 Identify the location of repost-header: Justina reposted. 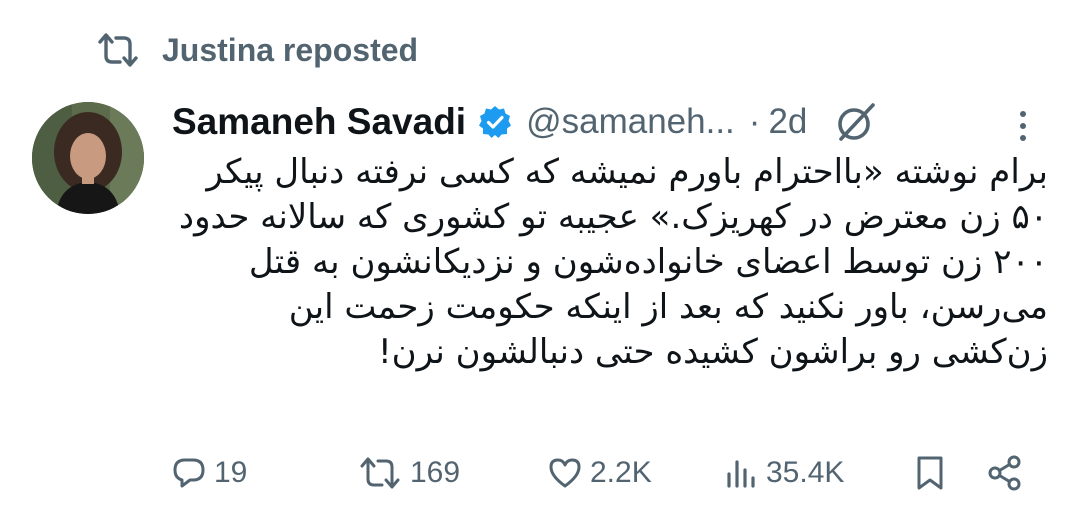
(257, 50).